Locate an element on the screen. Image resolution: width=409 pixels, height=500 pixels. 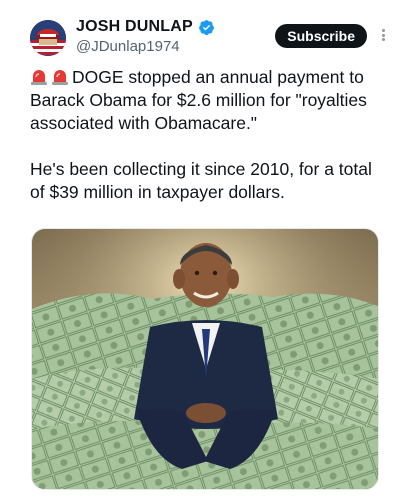
avatar-image is located at coordinates (48, 38).